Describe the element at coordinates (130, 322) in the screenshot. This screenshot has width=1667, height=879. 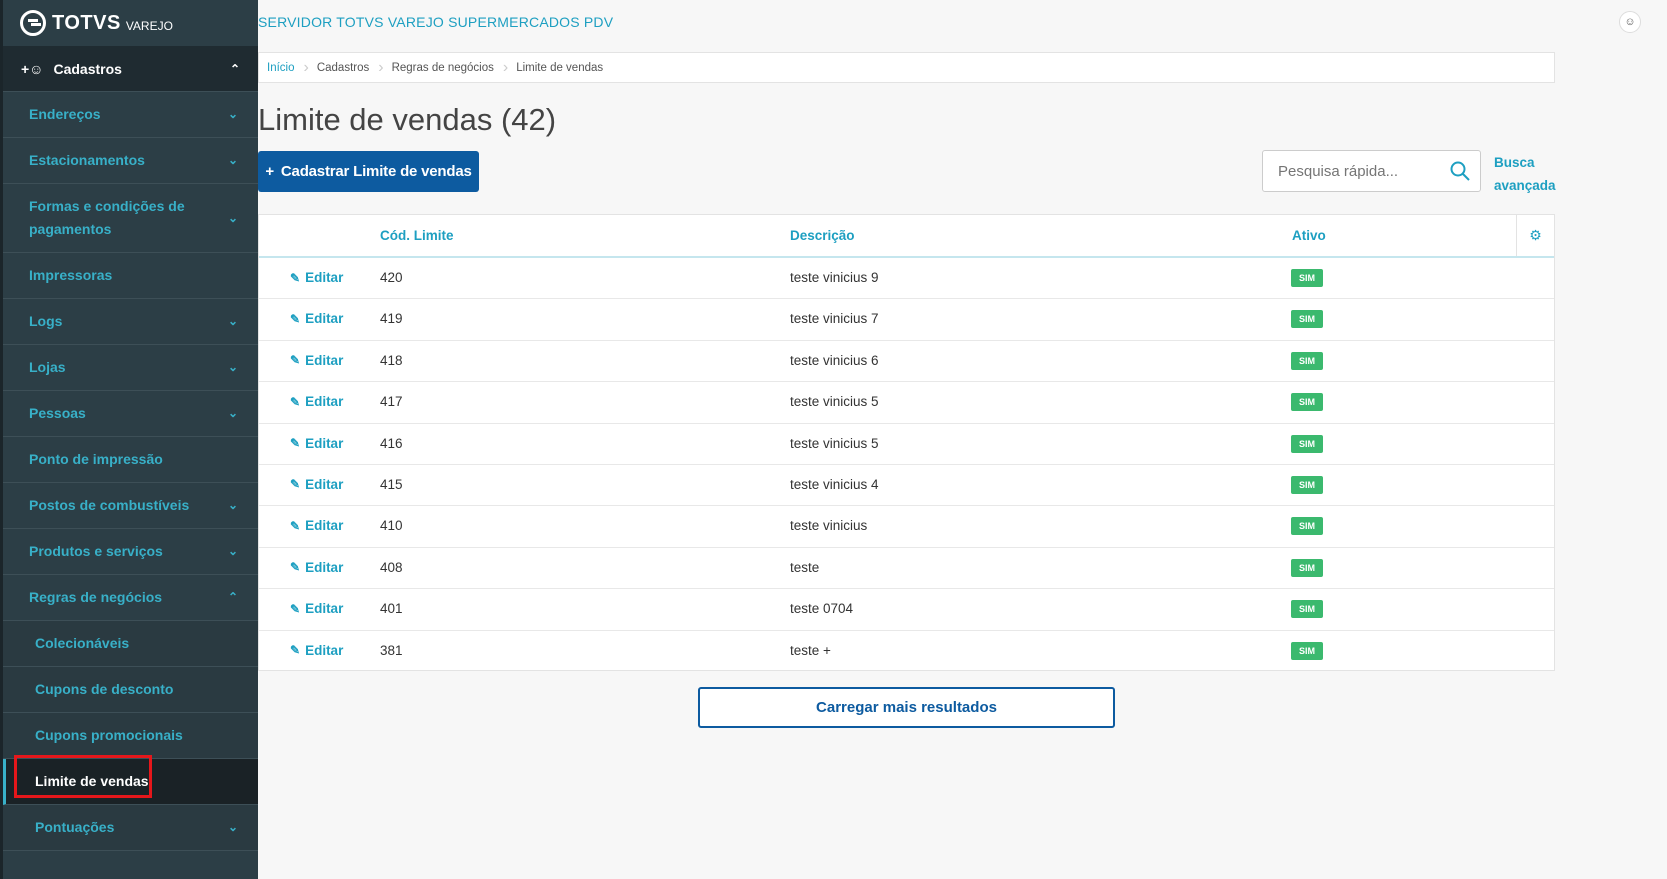
I see `sidebar-item-4: Logs ⌄` at that location.